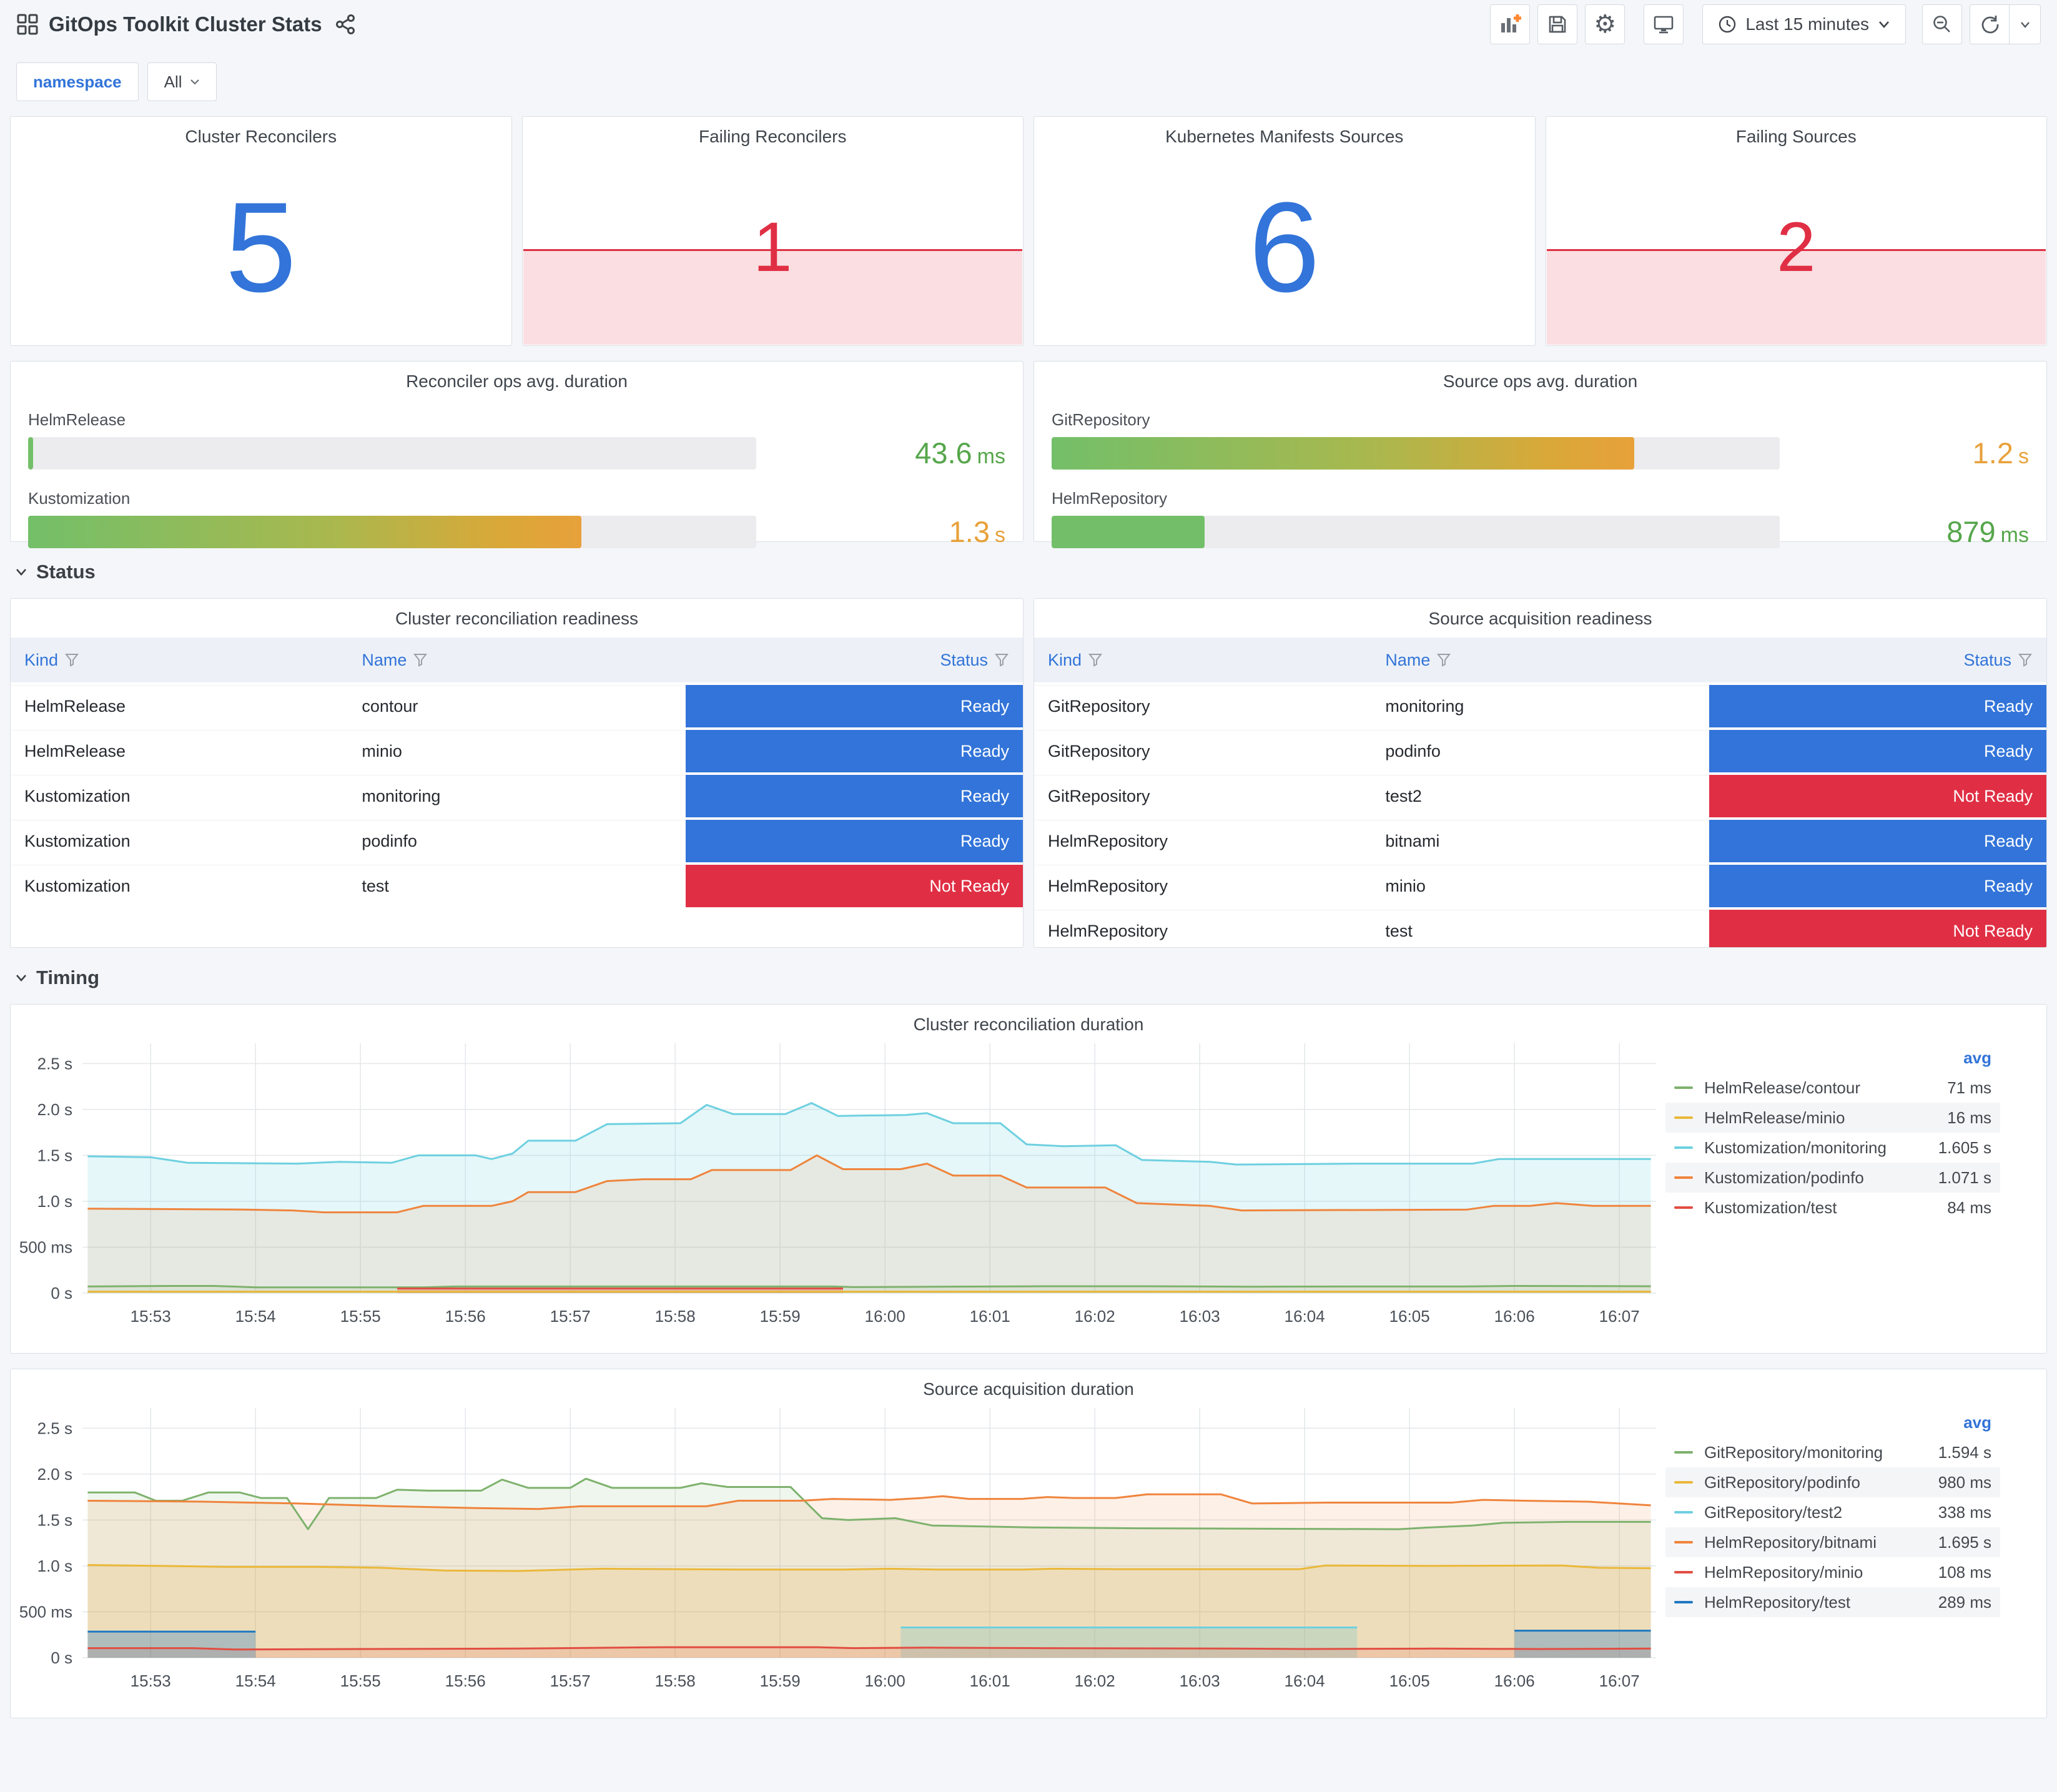  What do you see at coordinates (55, 1519) in the screenshot?
I see `svg-text: 1.5 s` at bounding box center [55, 1519].